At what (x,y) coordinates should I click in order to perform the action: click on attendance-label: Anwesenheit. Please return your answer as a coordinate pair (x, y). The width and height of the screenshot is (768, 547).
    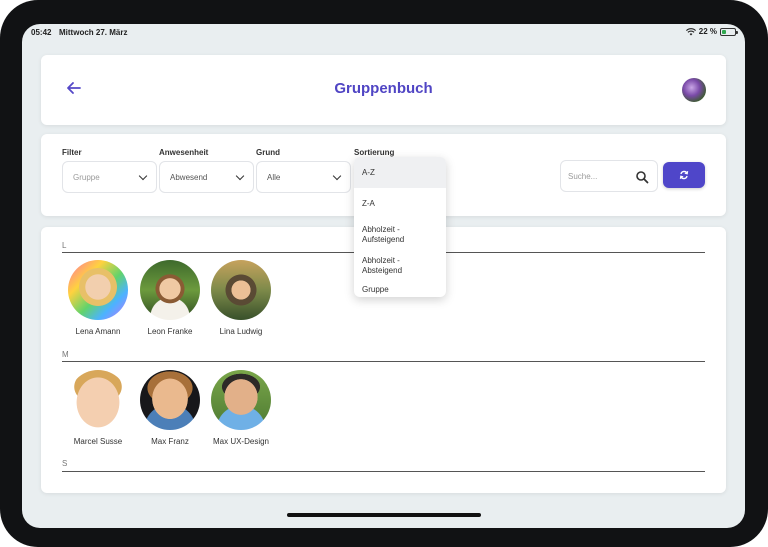
    Looking at the image, I should click on (184, 152).